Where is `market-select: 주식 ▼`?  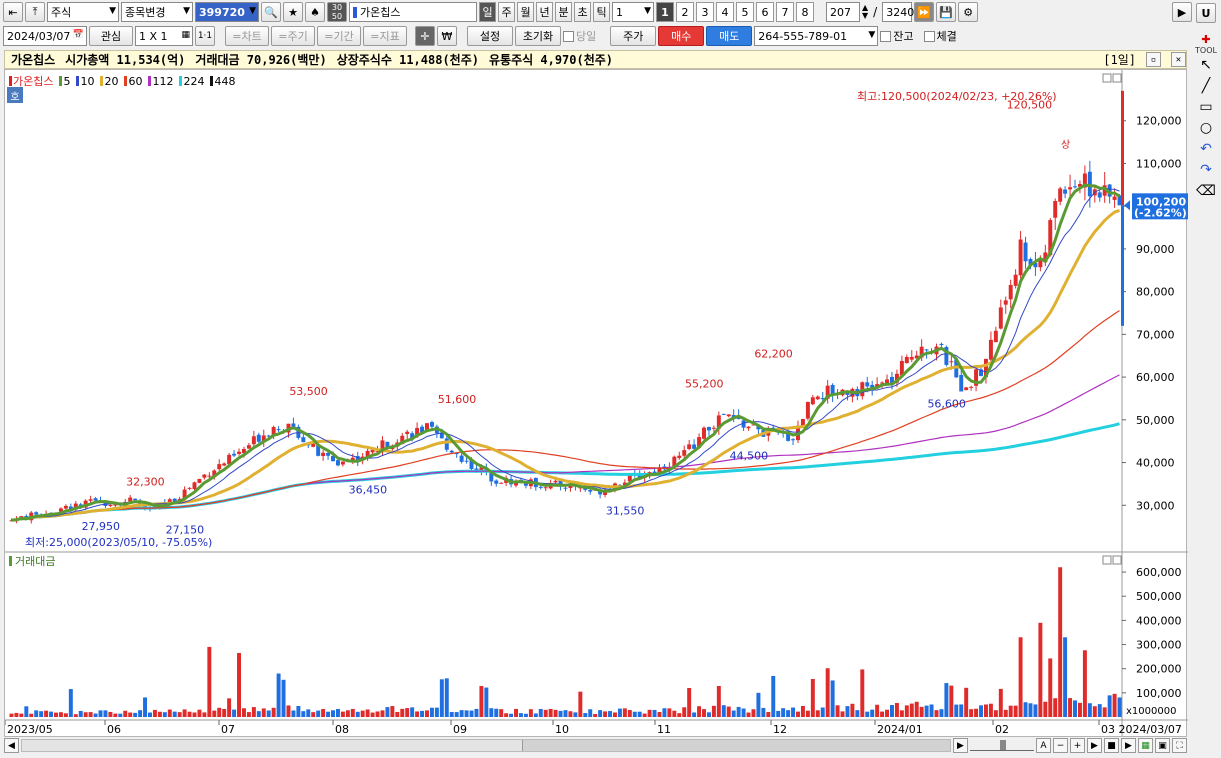
market-select: 주식 ▼ is located at coordinates (83, 12).